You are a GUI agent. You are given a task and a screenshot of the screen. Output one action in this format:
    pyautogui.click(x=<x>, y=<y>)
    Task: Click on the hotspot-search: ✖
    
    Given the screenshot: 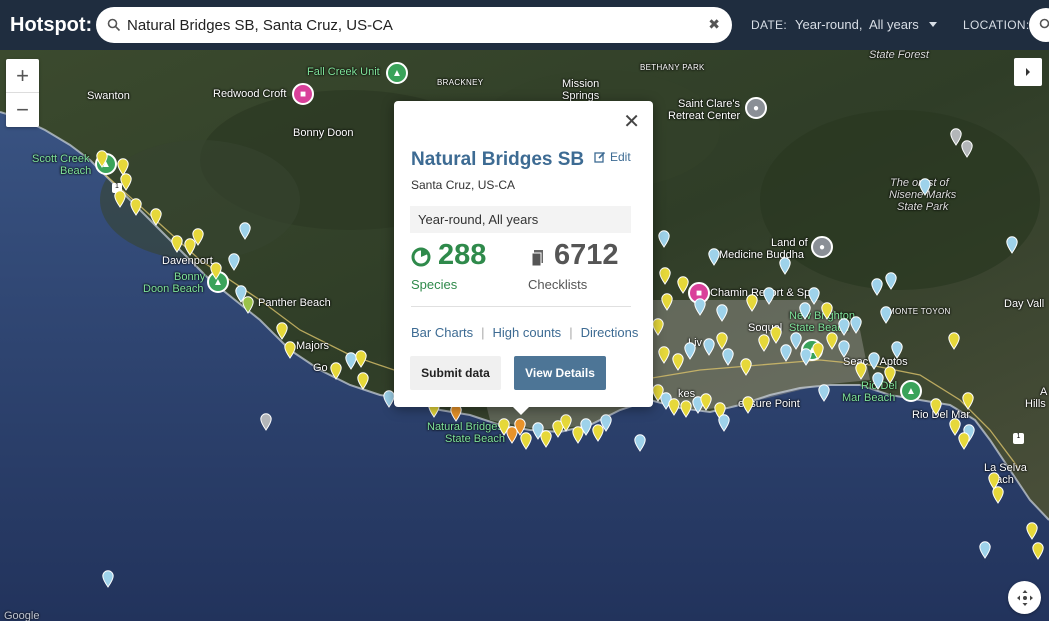 What is the action you would take?
    pyautogui.click(x=414, y=25)
    